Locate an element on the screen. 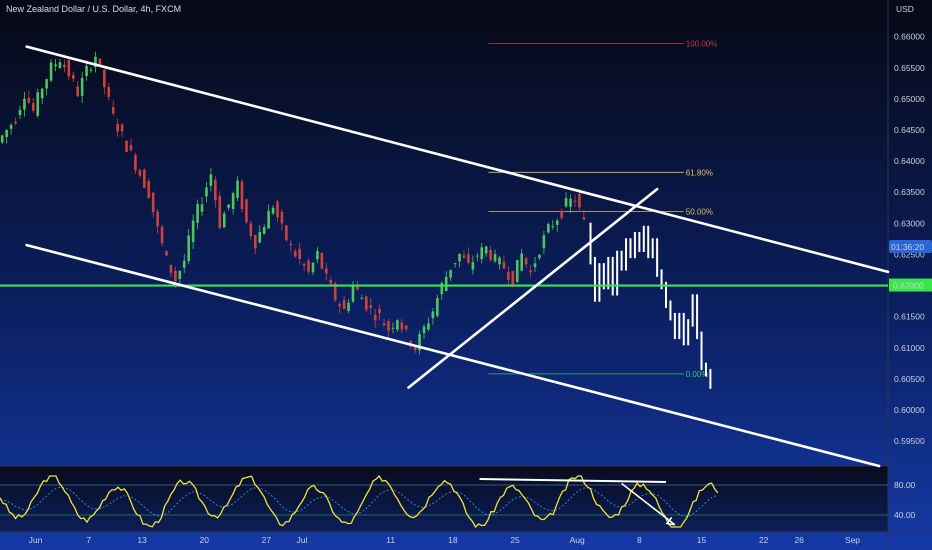 The height and width of the screenshot is (550, 932). y-tick-label: 0.66000 is located at coordinates (909, 37).